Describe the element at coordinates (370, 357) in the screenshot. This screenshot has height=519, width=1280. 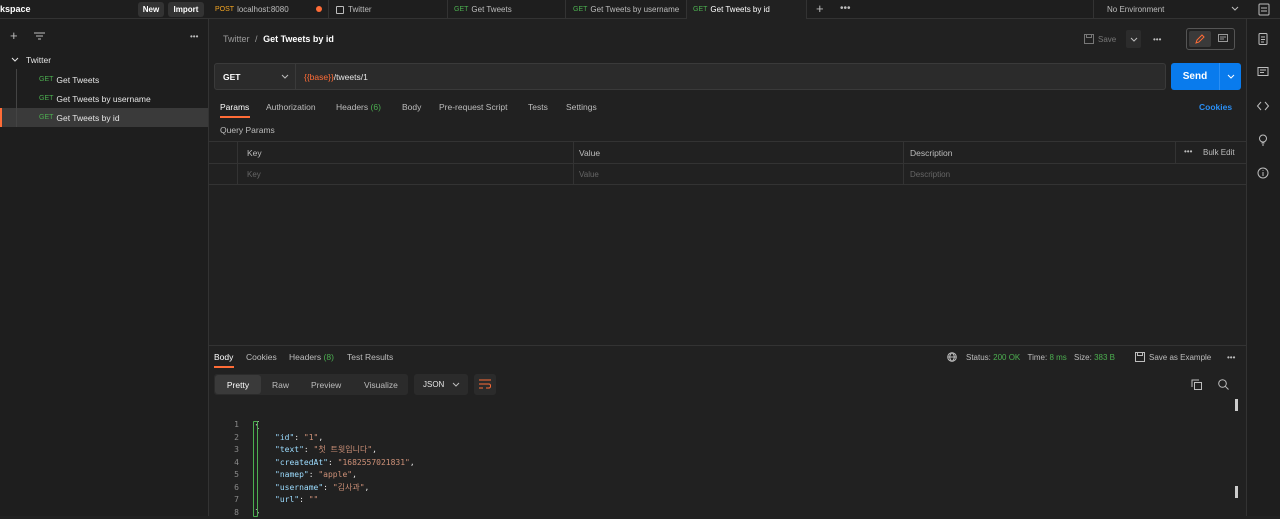
I see `response-tab-test-results: Test Results` at that location.